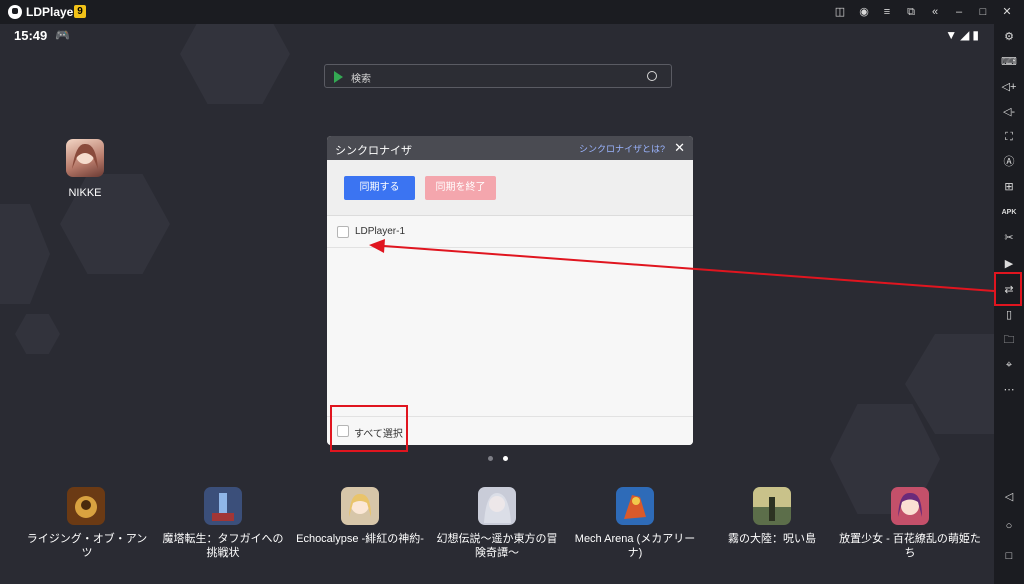  What do you see at coordinates (911, 12) in the screenshot?
I see `export-icon: ⧉` at bounding box center [911, 12].